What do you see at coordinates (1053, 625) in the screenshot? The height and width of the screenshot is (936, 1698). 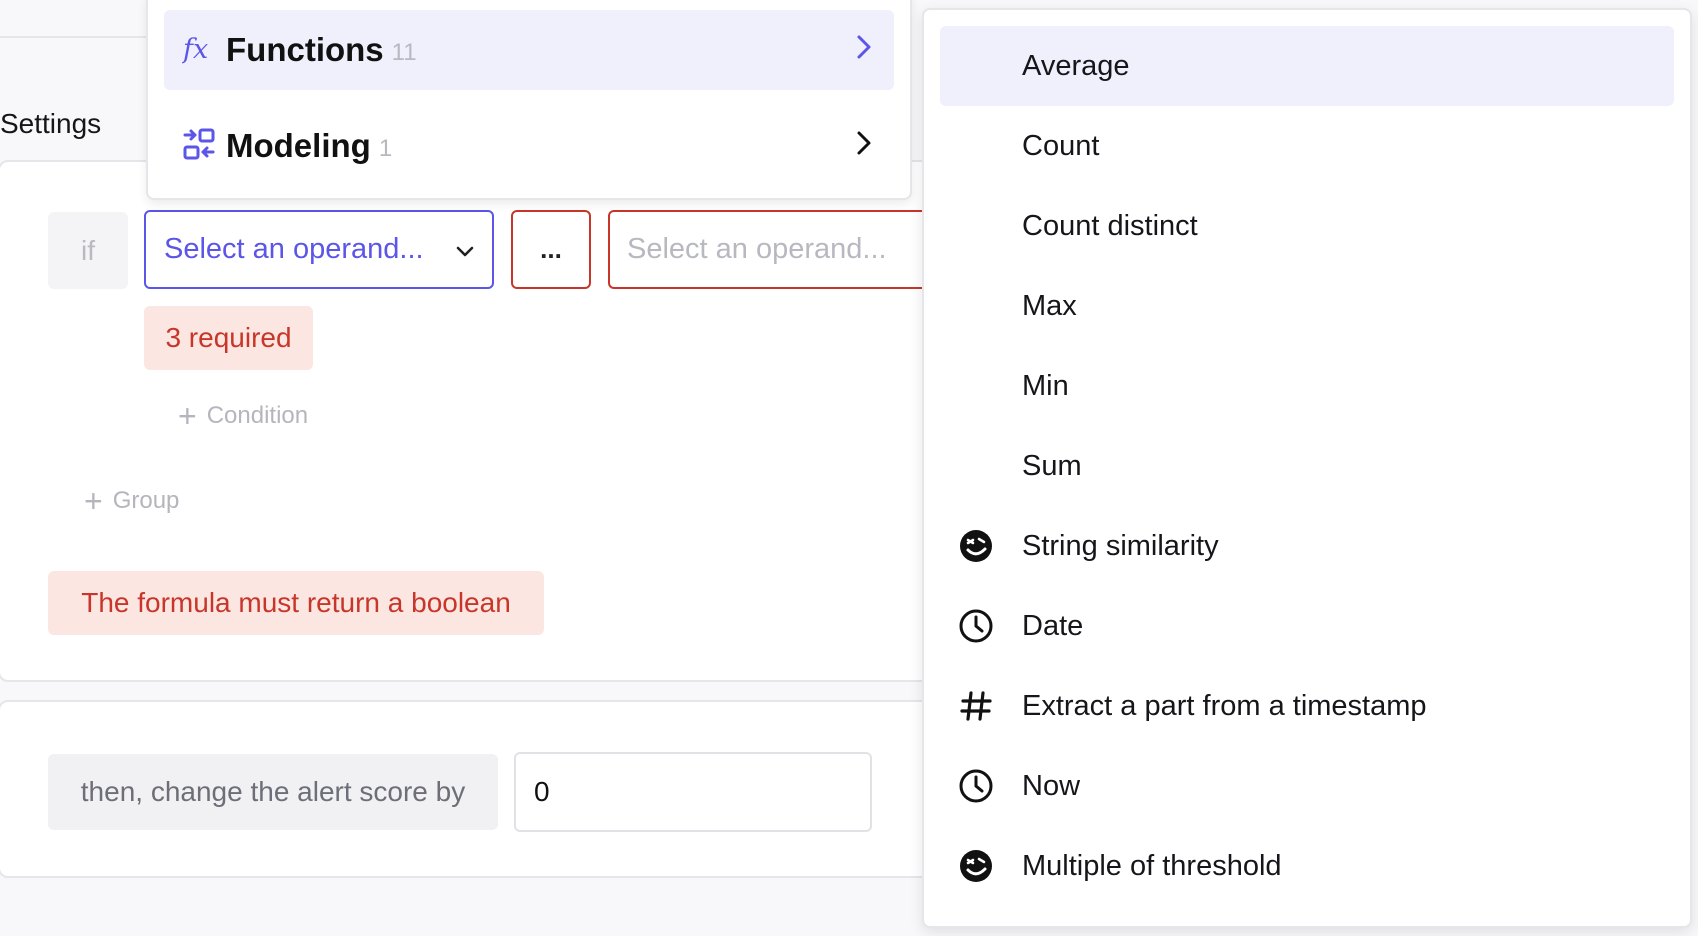 I see `function-item-label: Date` at bounding box center [1053, 625].